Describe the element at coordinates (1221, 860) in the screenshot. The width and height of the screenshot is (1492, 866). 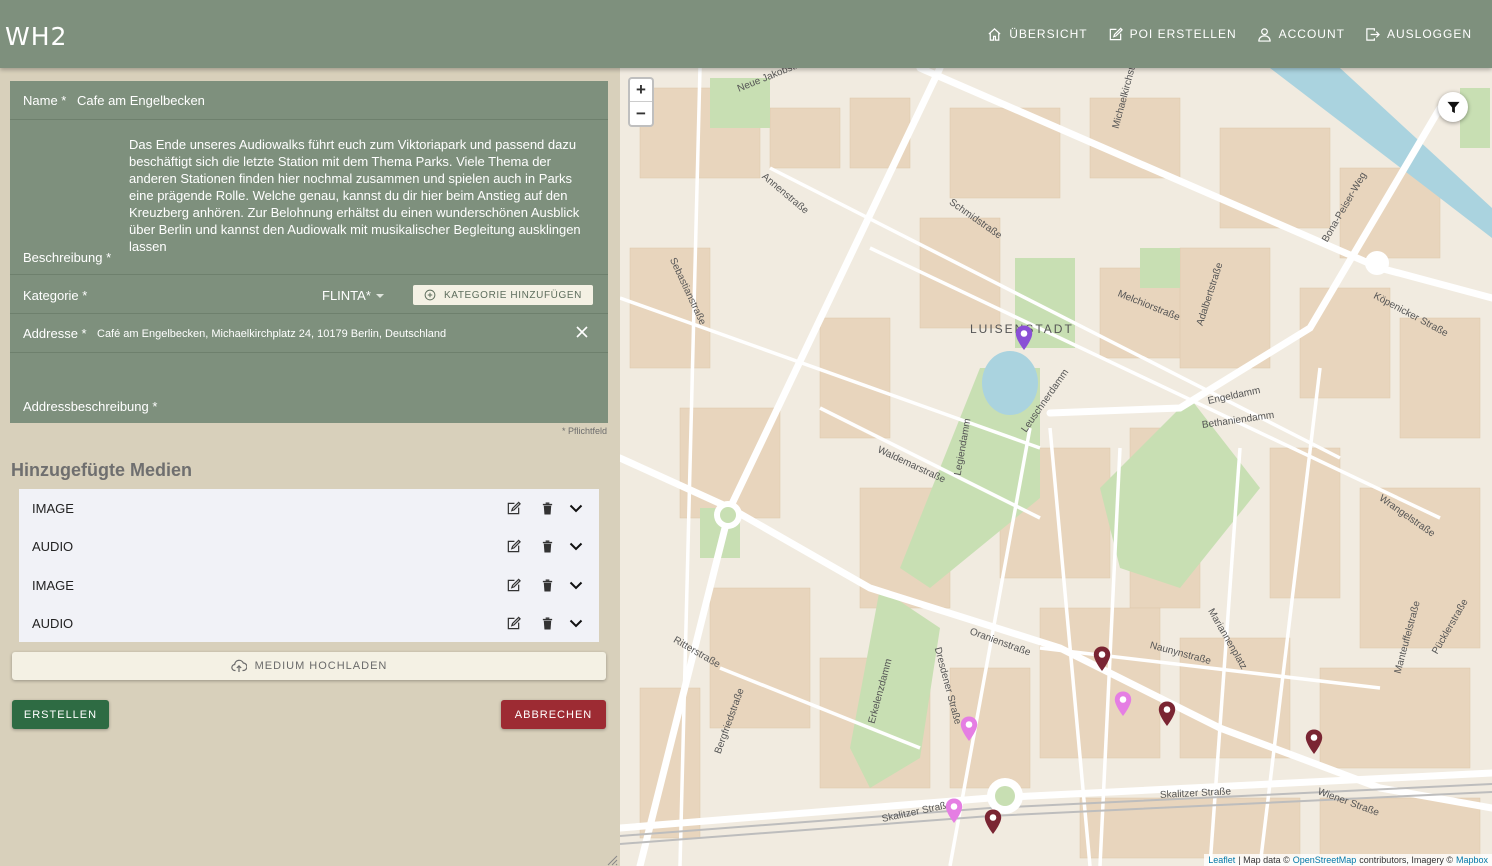
I see `leaflet-link: Leaflet` at that location.